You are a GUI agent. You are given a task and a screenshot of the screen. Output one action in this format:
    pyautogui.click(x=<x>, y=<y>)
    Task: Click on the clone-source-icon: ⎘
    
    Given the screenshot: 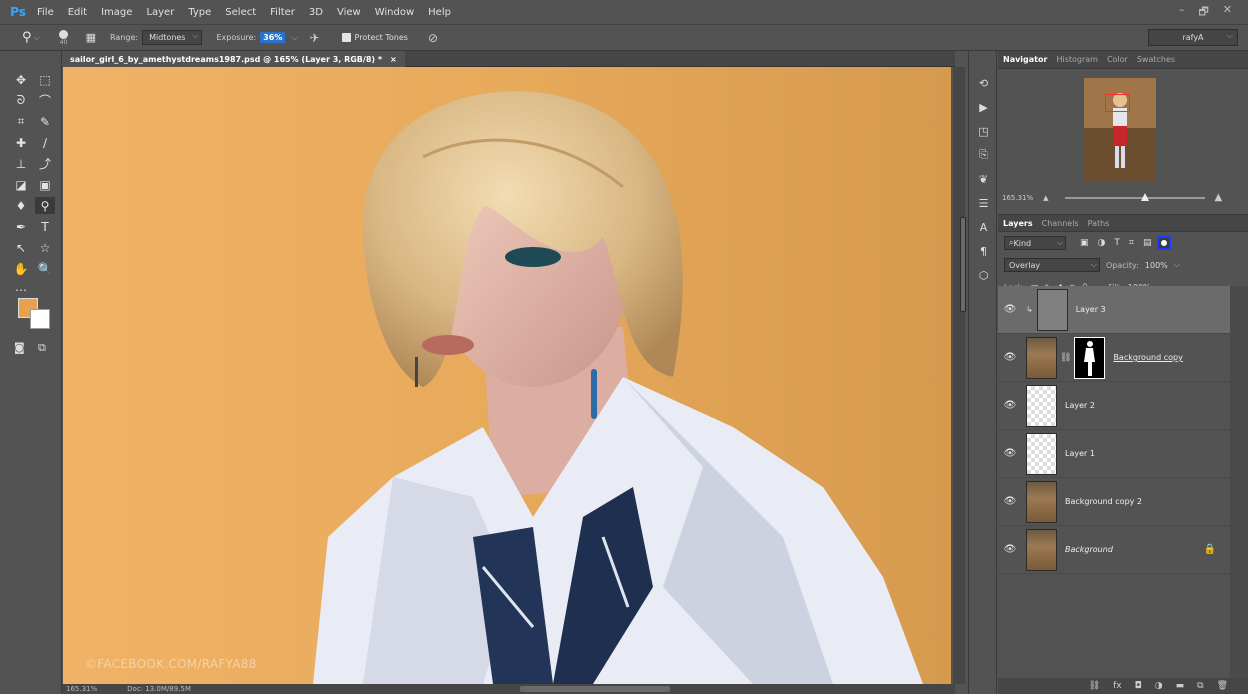 What is the action you would take?
    pyautogui.click(x=983, y=155)
    